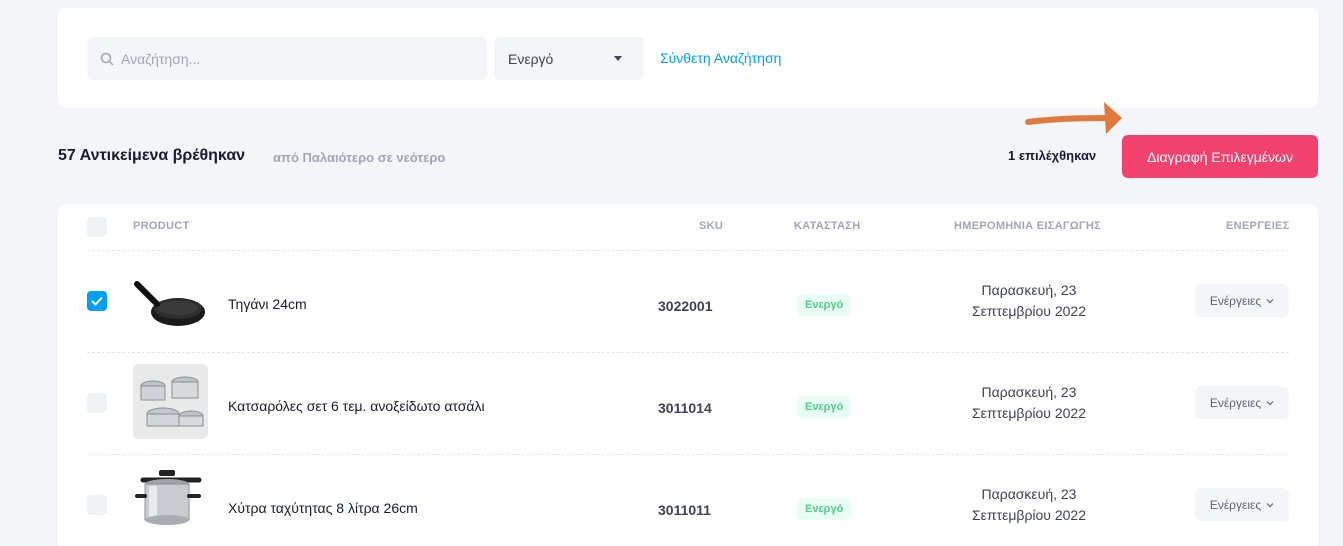 The image size is (1343, 546). Describe the element at coordinates (569, 58) in the screenshot. I see `status-select: Ενεργό` at that location.